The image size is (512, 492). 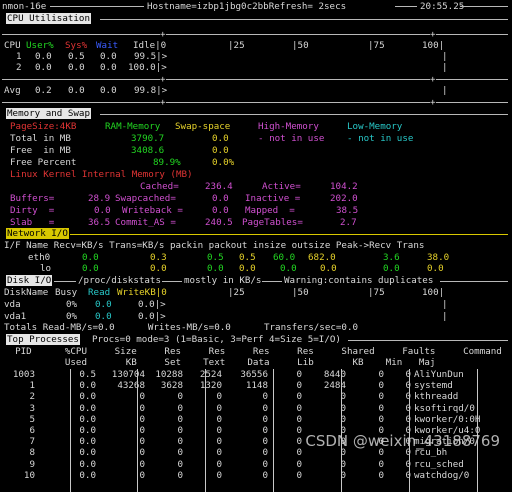 I want to click on net-recv: 0.0, so click(x=90, y=257).